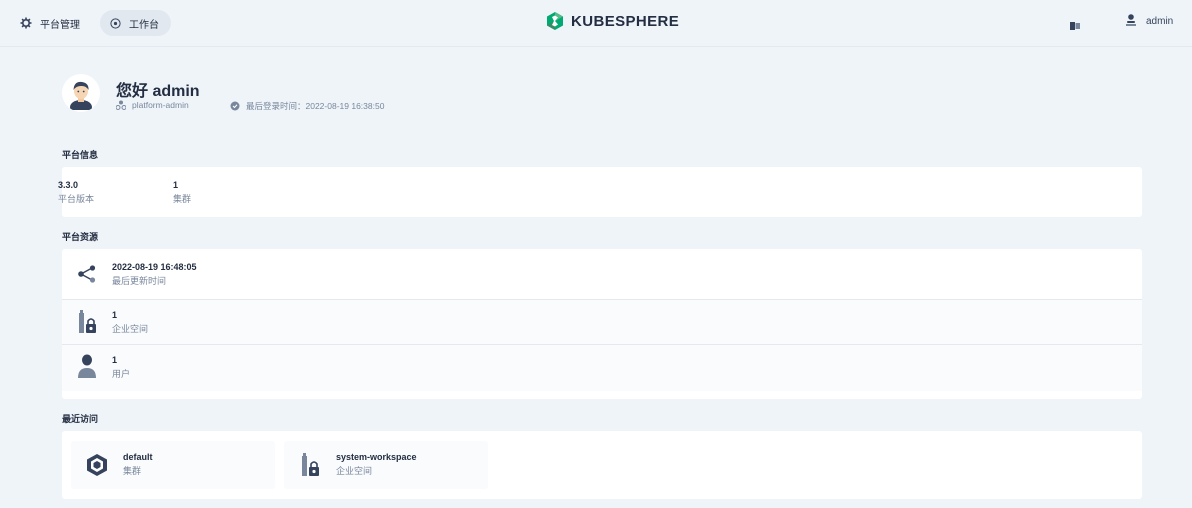 The image size is (1192, 508). Describe the element at coordinates (115, 360) in the screenshot. I see `user-count-value: 1` at that location.